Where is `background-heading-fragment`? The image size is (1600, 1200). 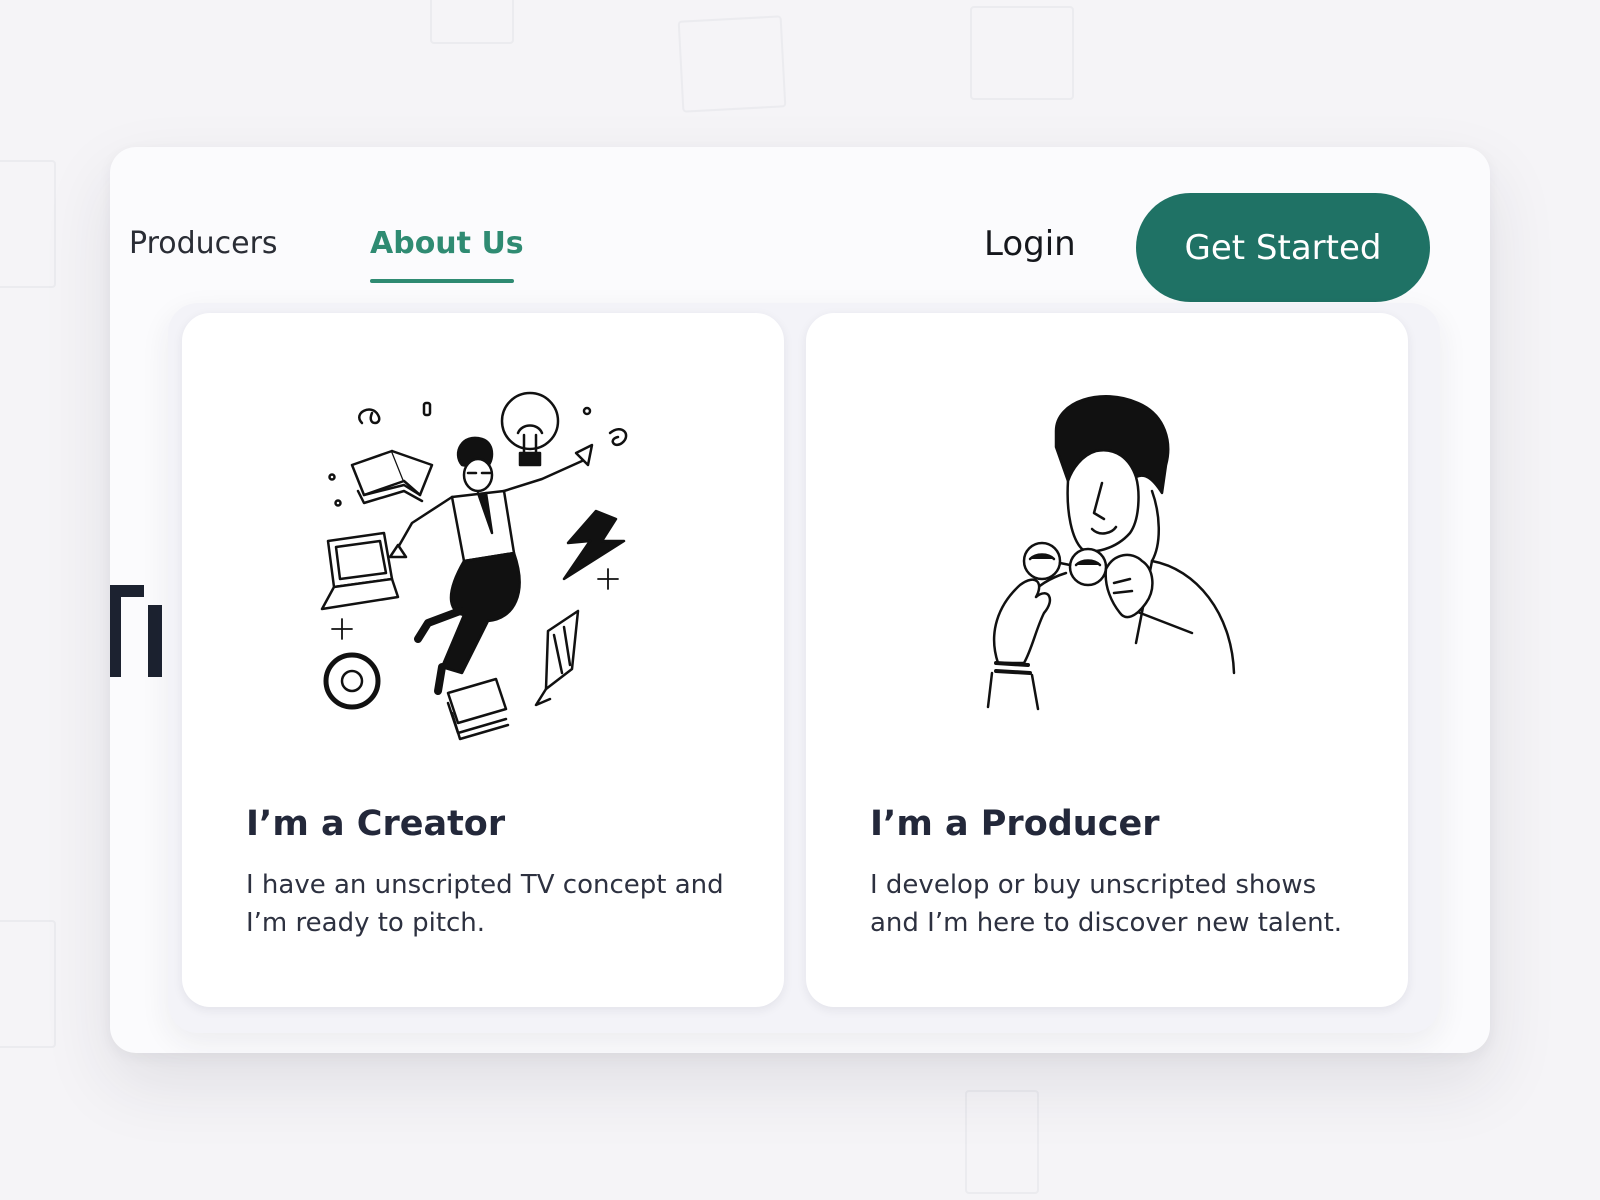 background-heading-fragment is located at coordinates (139, 632).